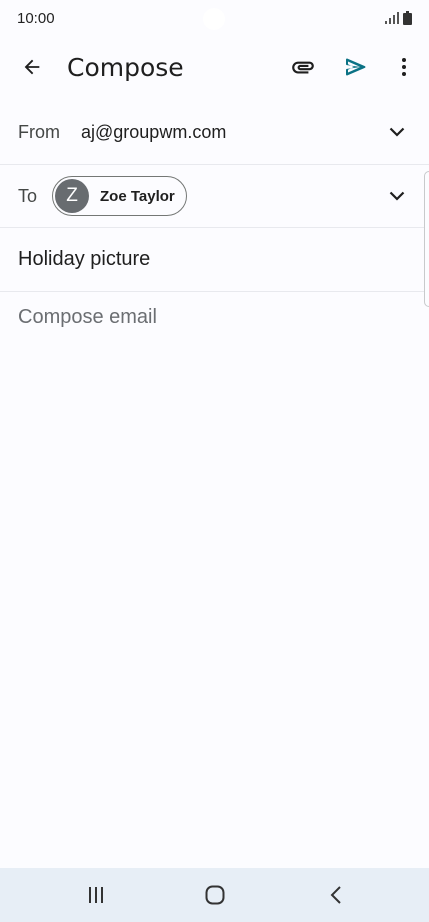 The image size is (429, 922). Describe the element at coordinates (84, 259) in the screenshot. I see `subject-value: Holiday picture` at that location.